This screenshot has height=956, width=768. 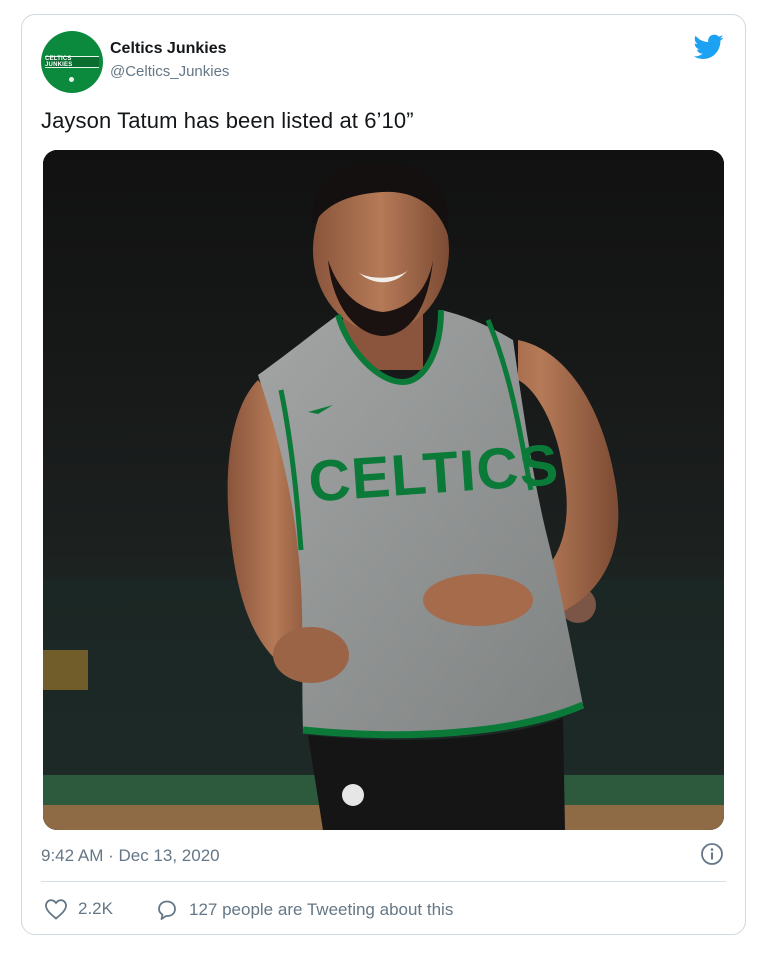 I want to click on avatar-logo-mark, so click(x=71, y=79).